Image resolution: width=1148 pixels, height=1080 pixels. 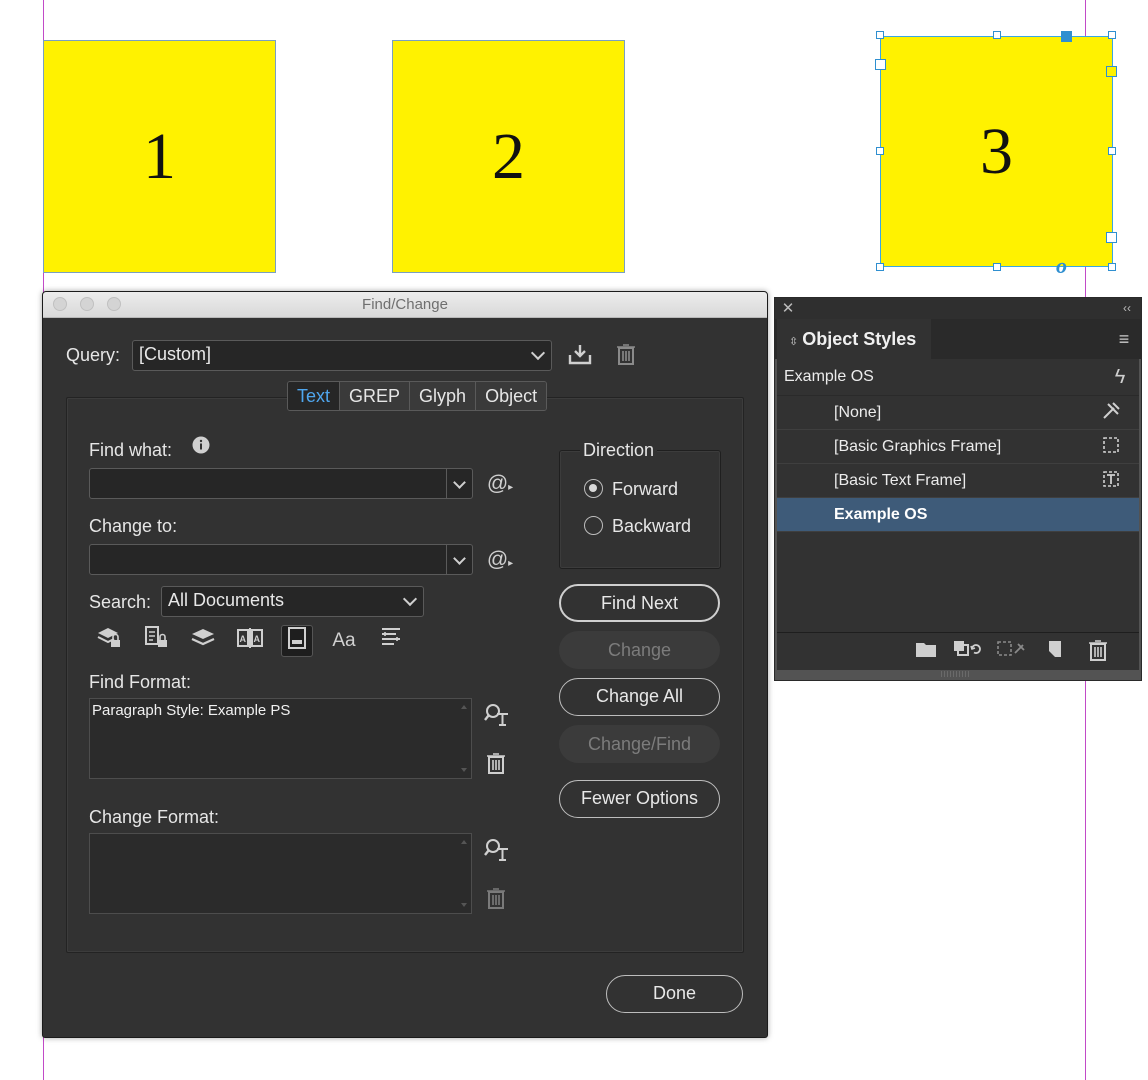 I want to click on find-next-button: Find Next, so click(x=639, y=603).